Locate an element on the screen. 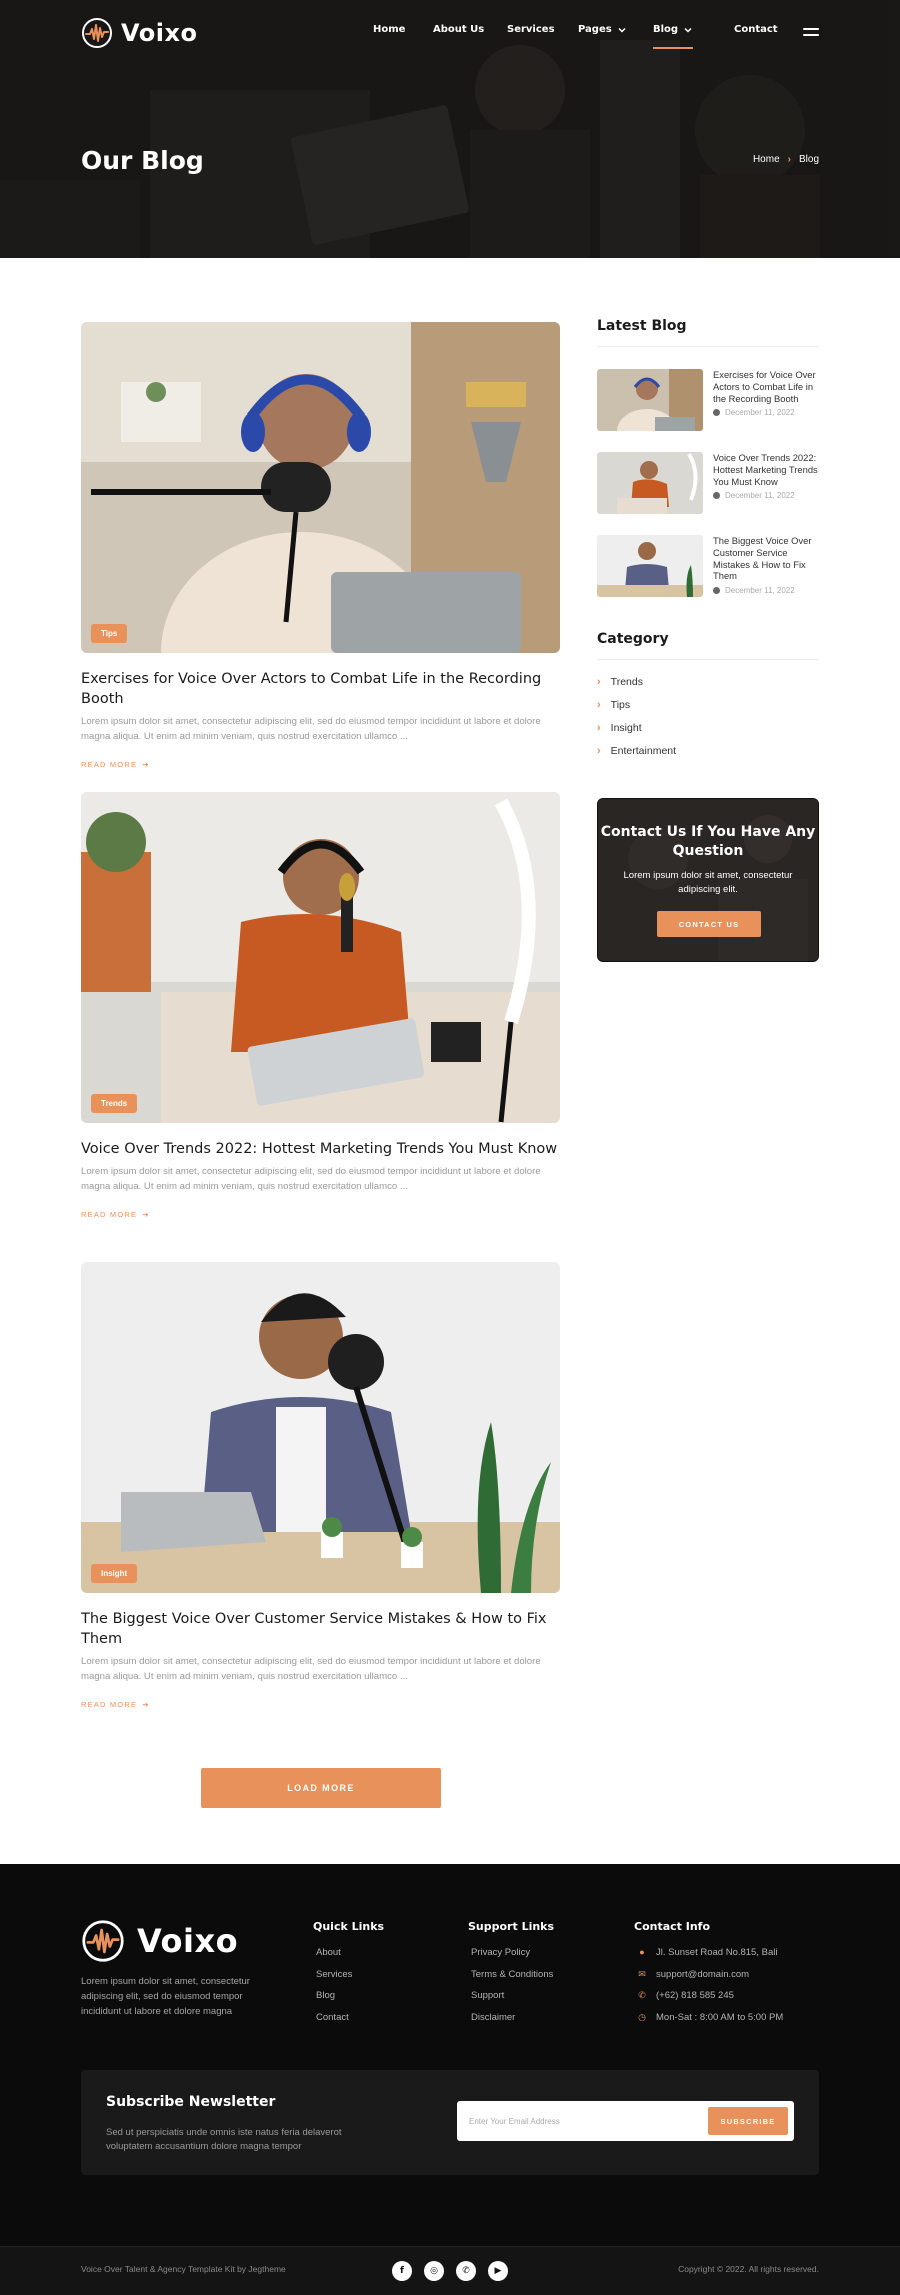 This screenshot has height=2295, width=900. footer-link: Services is located at coordinates (350, 1980).